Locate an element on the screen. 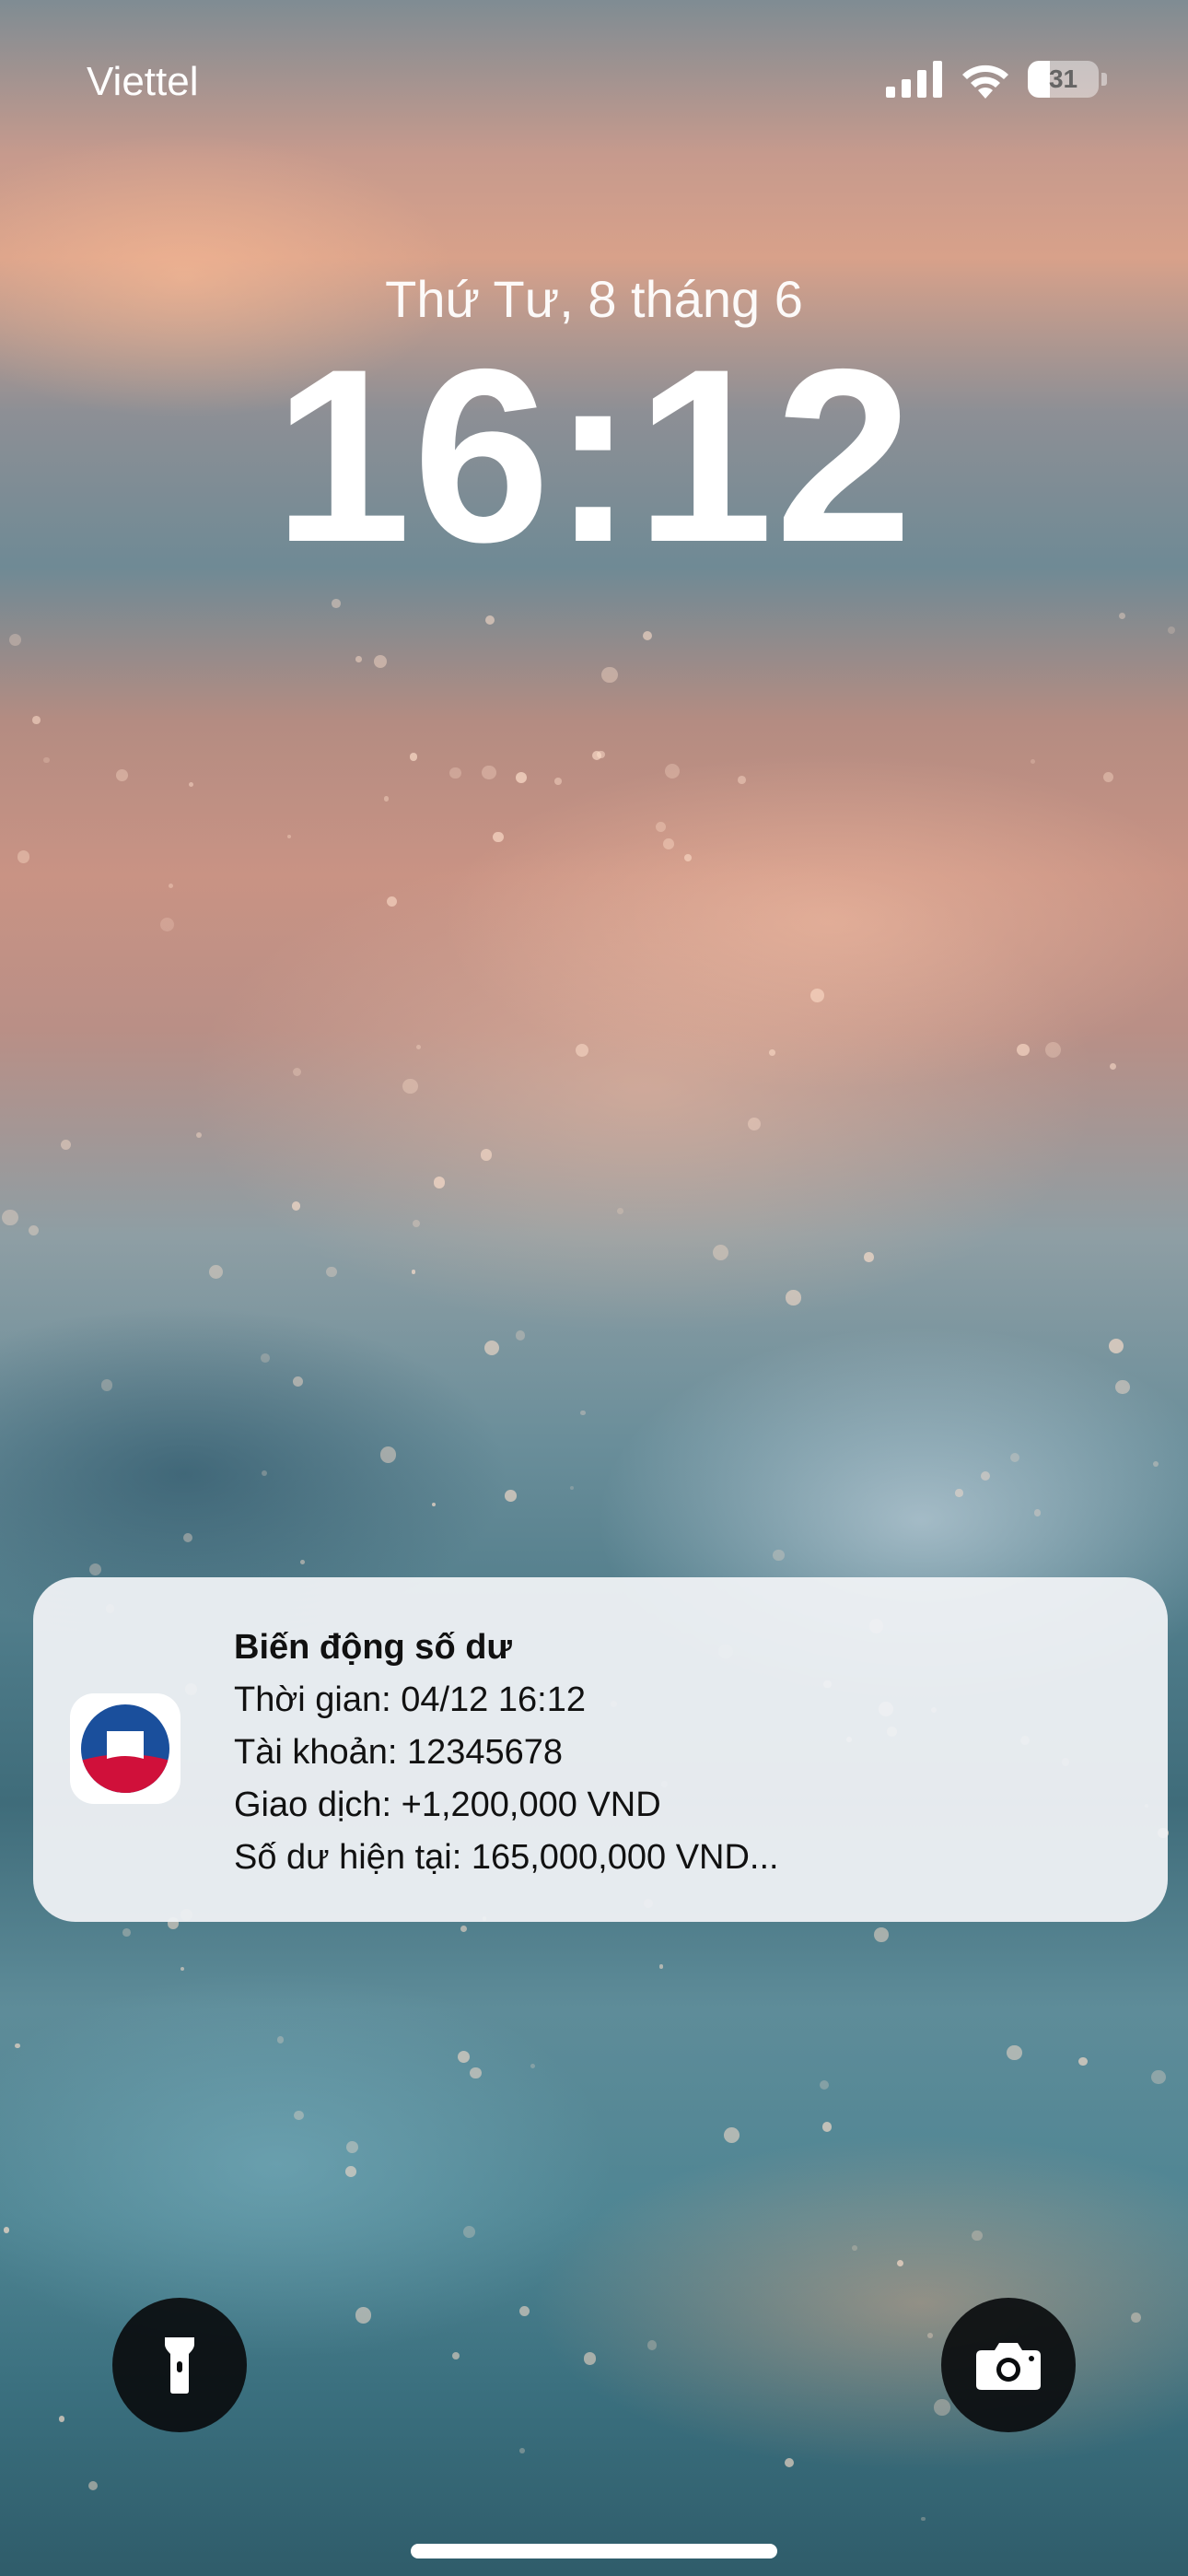 The width and height of the screenshot is (1188, 2576). status-bar: Viettel 31 is located at coordinates (594, 83).